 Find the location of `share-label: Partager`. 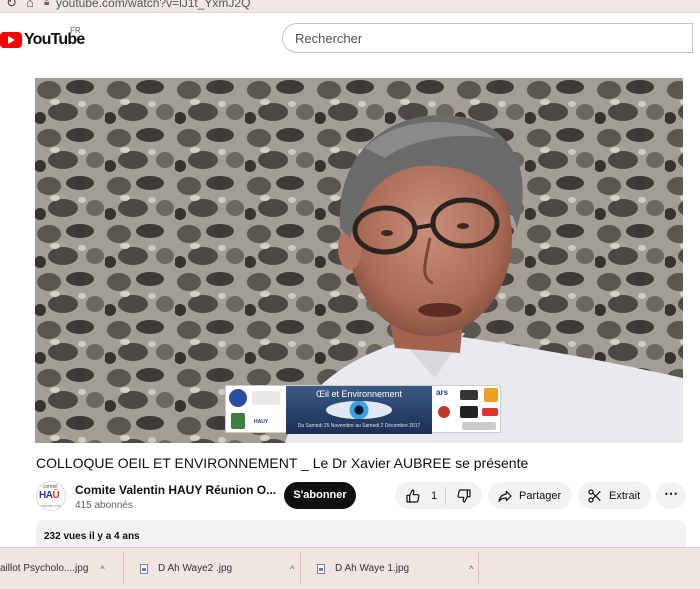

share-label: Partager is located at coordinates (540, 495).